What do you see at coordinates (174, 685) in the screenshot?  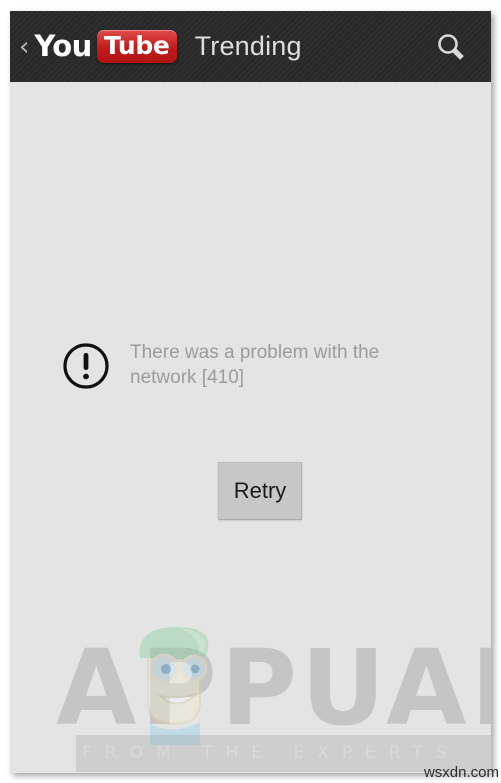 I see `appuals-mascot-icon` at bounding box center [174, 685].